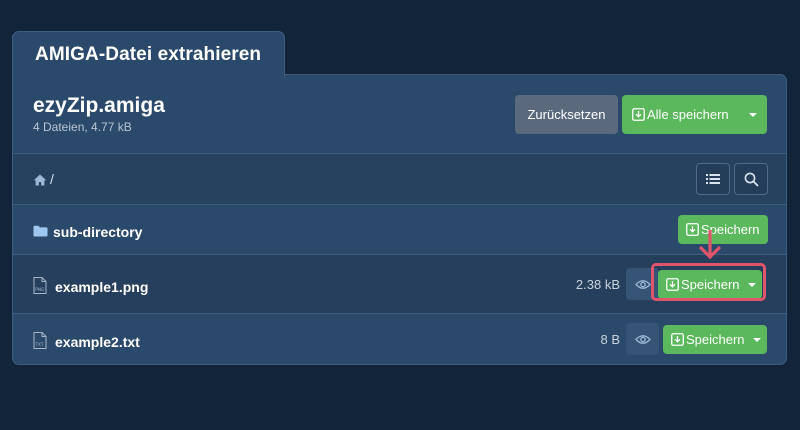 This screenshot has height=430, width=800. I want to click on tab-title: AMIGA-Datei extrahieren, so click(148, 54).